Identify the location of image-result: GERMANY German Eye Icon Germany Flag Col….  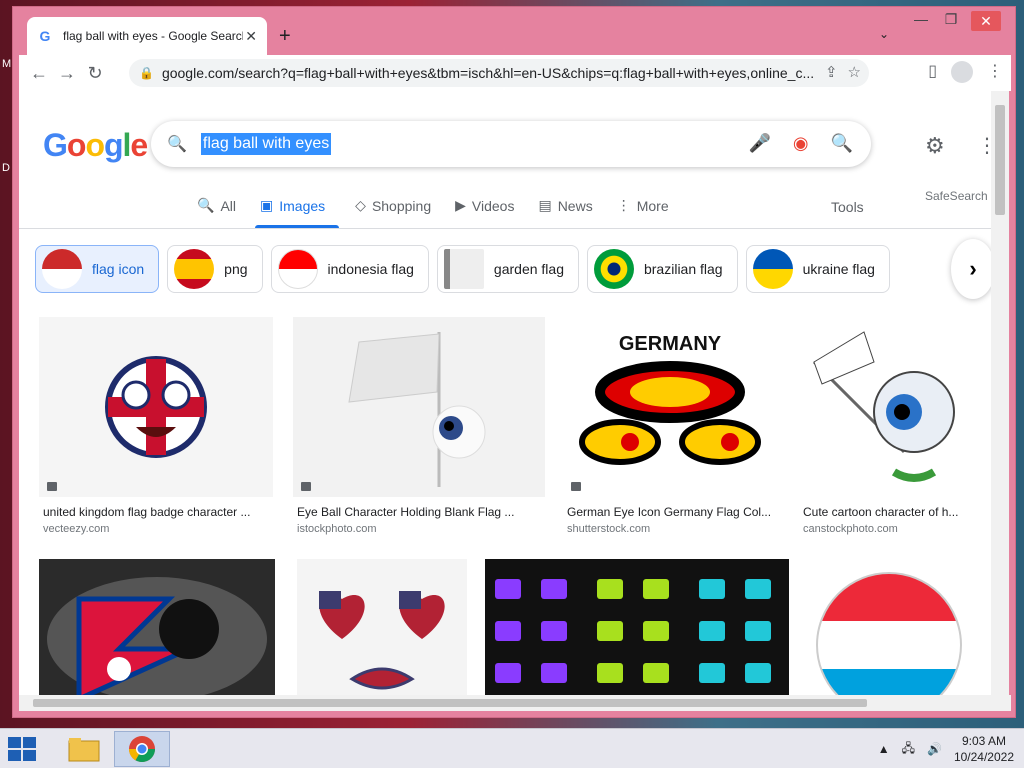
(670, 427).